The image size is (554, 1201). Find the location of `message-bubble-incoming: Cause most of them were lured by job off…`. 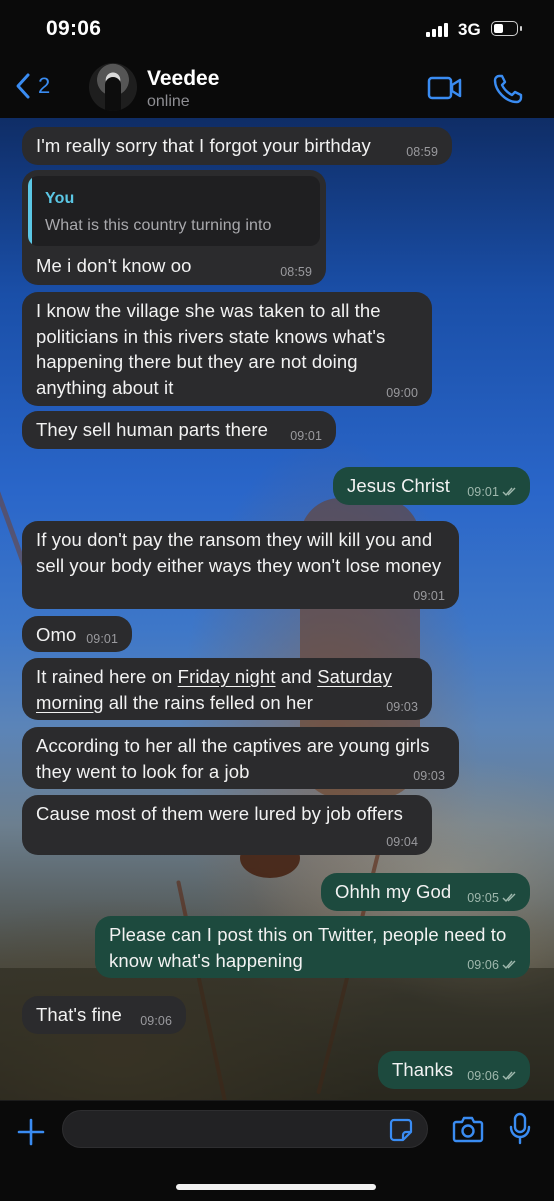

message-bubble-incoming: Cause most of them were lured by job off… is located at coordinates (227, 825).